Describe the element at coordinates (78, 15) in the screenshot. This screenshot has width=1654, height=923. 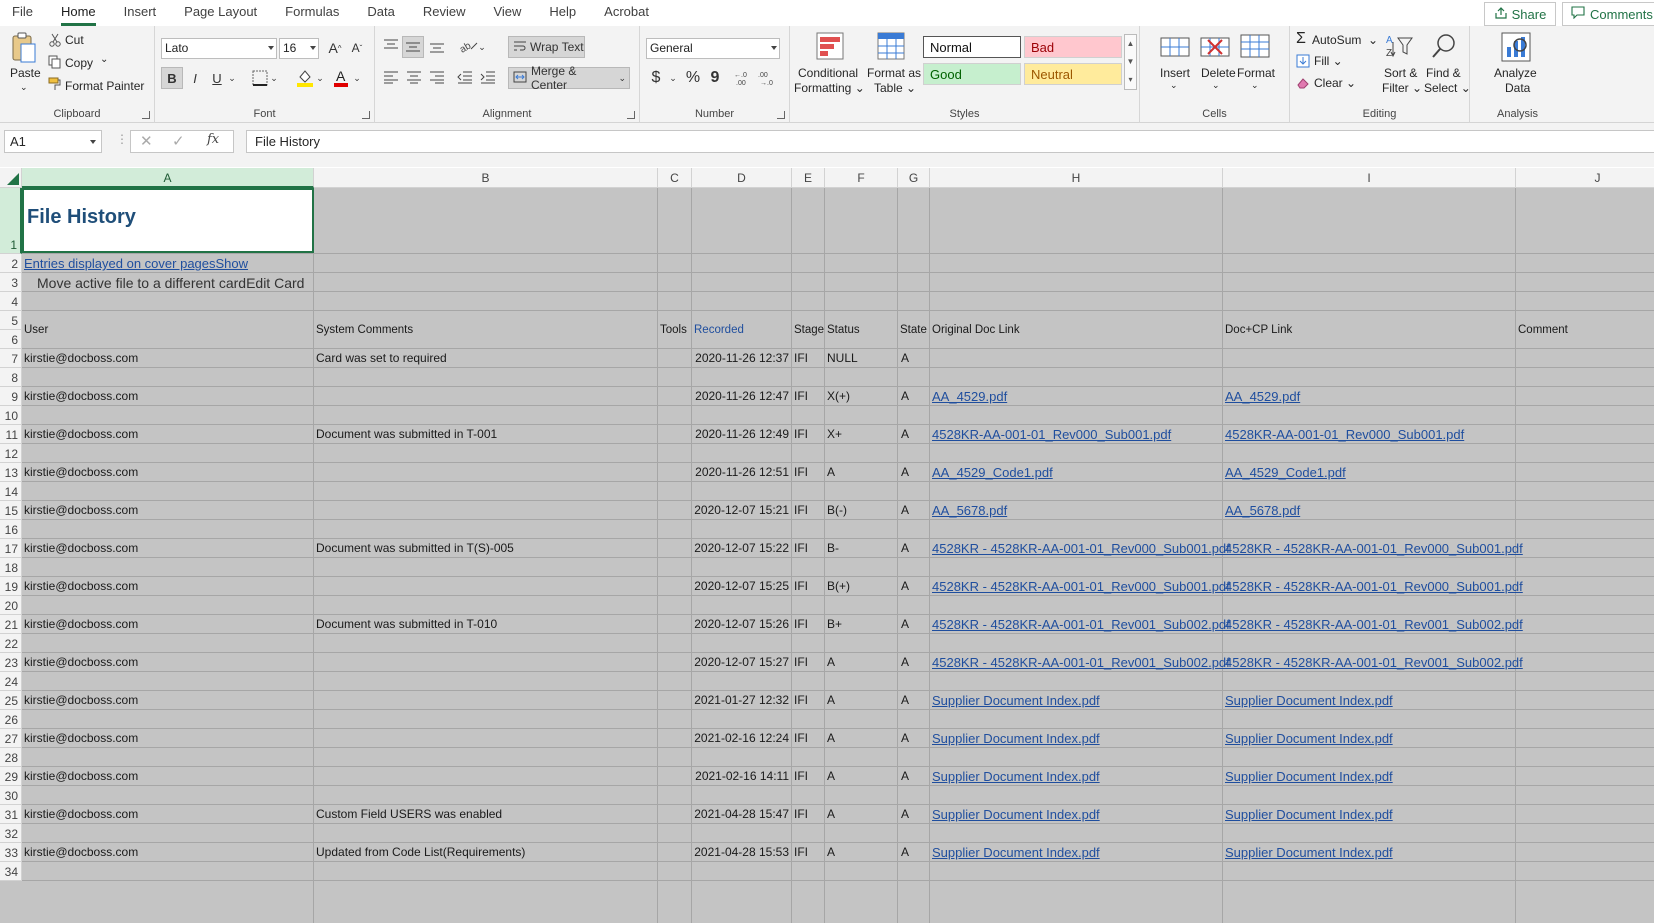
I see `tab-home: Home` at that location.